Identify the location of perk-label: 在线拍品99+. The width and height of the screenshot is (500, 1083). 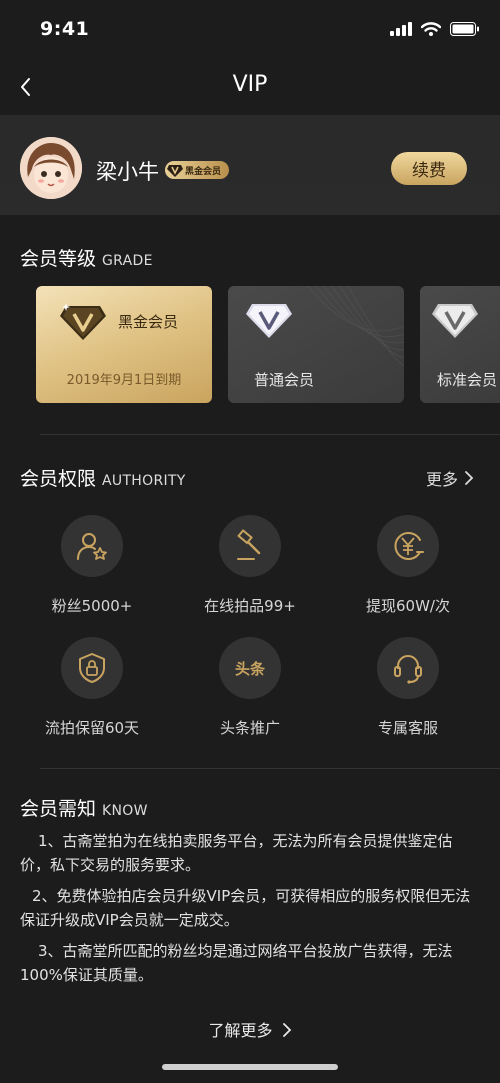
(250, 606).